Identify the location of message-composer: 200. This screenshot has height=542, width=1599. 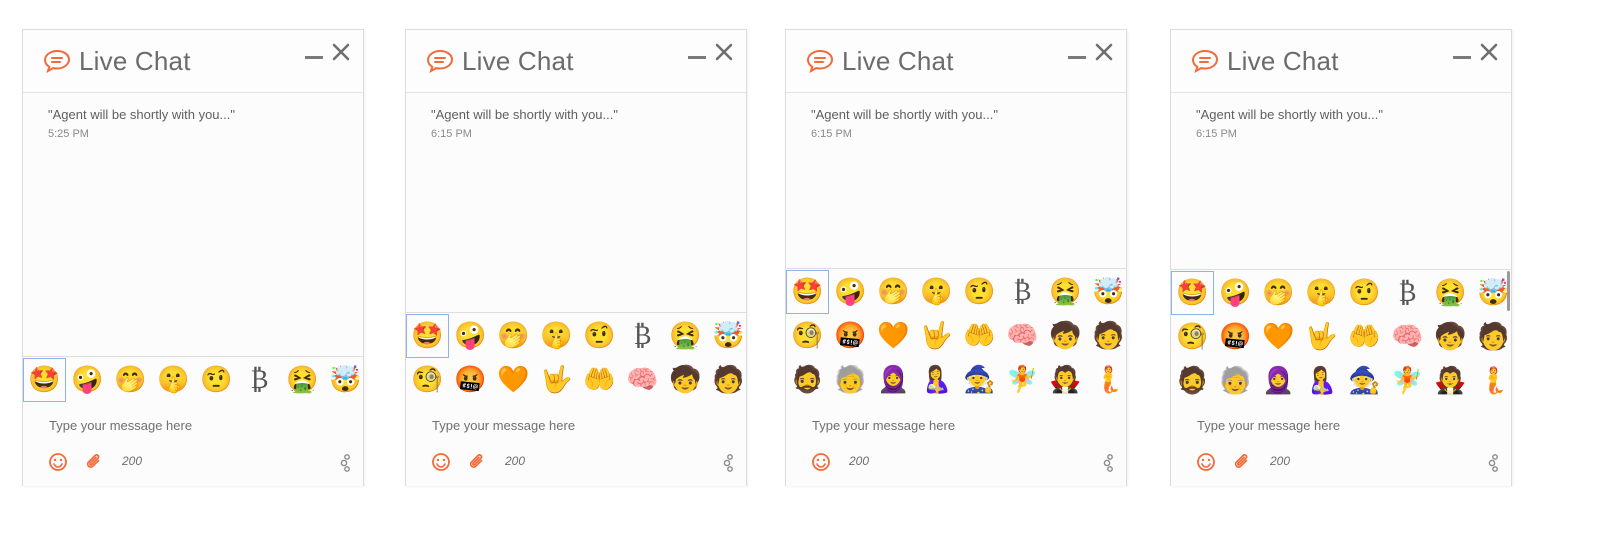
(193, 444).